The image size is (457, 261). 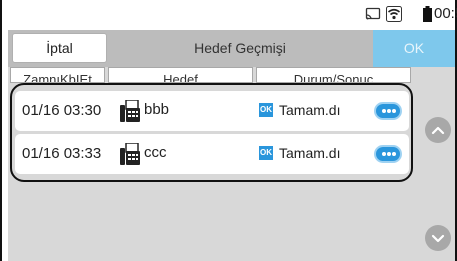 I want to click on column-header-status: Durum/Sonuç, so click(x=333, y=75).